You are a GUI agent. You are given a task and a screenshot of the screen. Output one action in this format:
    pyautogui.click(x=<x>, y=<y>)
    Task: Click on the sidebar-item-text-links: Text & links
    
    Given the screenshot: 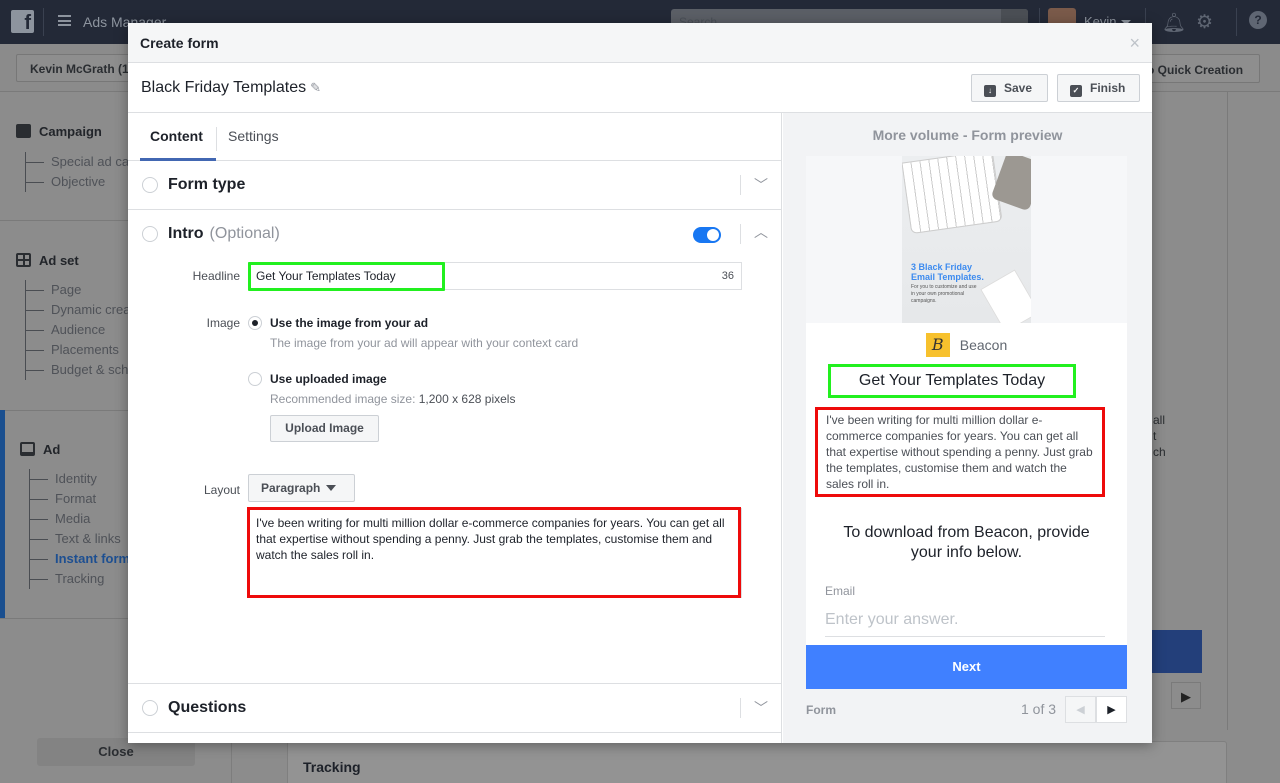 What is the action you would take?
    pyautogui.click(x=80, y=539)
    